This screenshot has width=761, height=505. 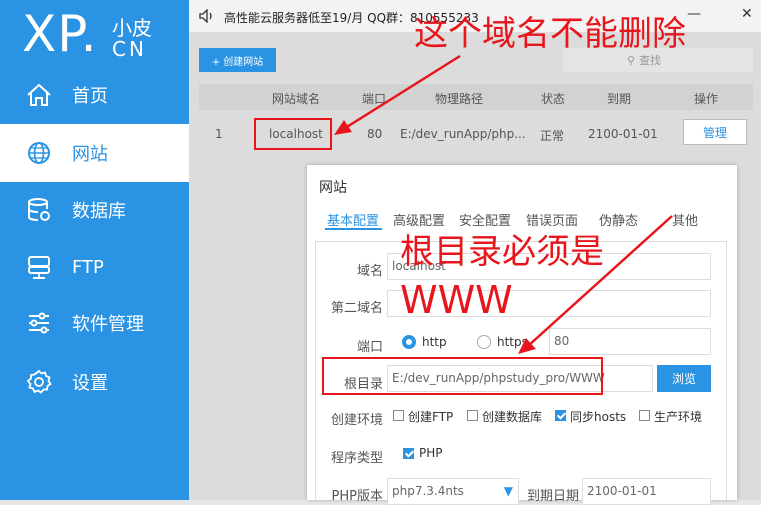 What do you see at coordinates (375, 134) in the screenshot?
I see `row-port: 80` at bounding box center [375, 134].